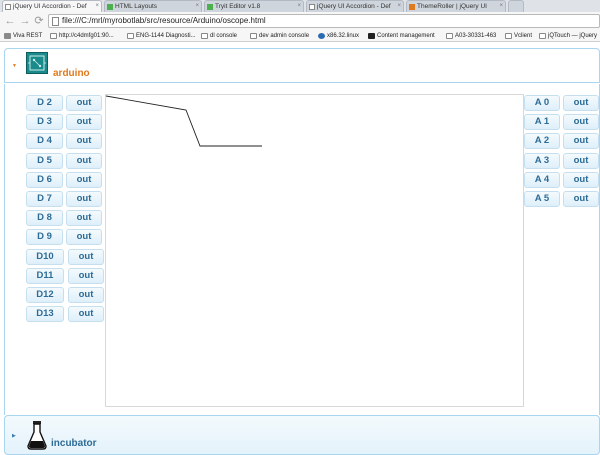  I want to click on analog-pin-button: A 0, so click(542, 103).